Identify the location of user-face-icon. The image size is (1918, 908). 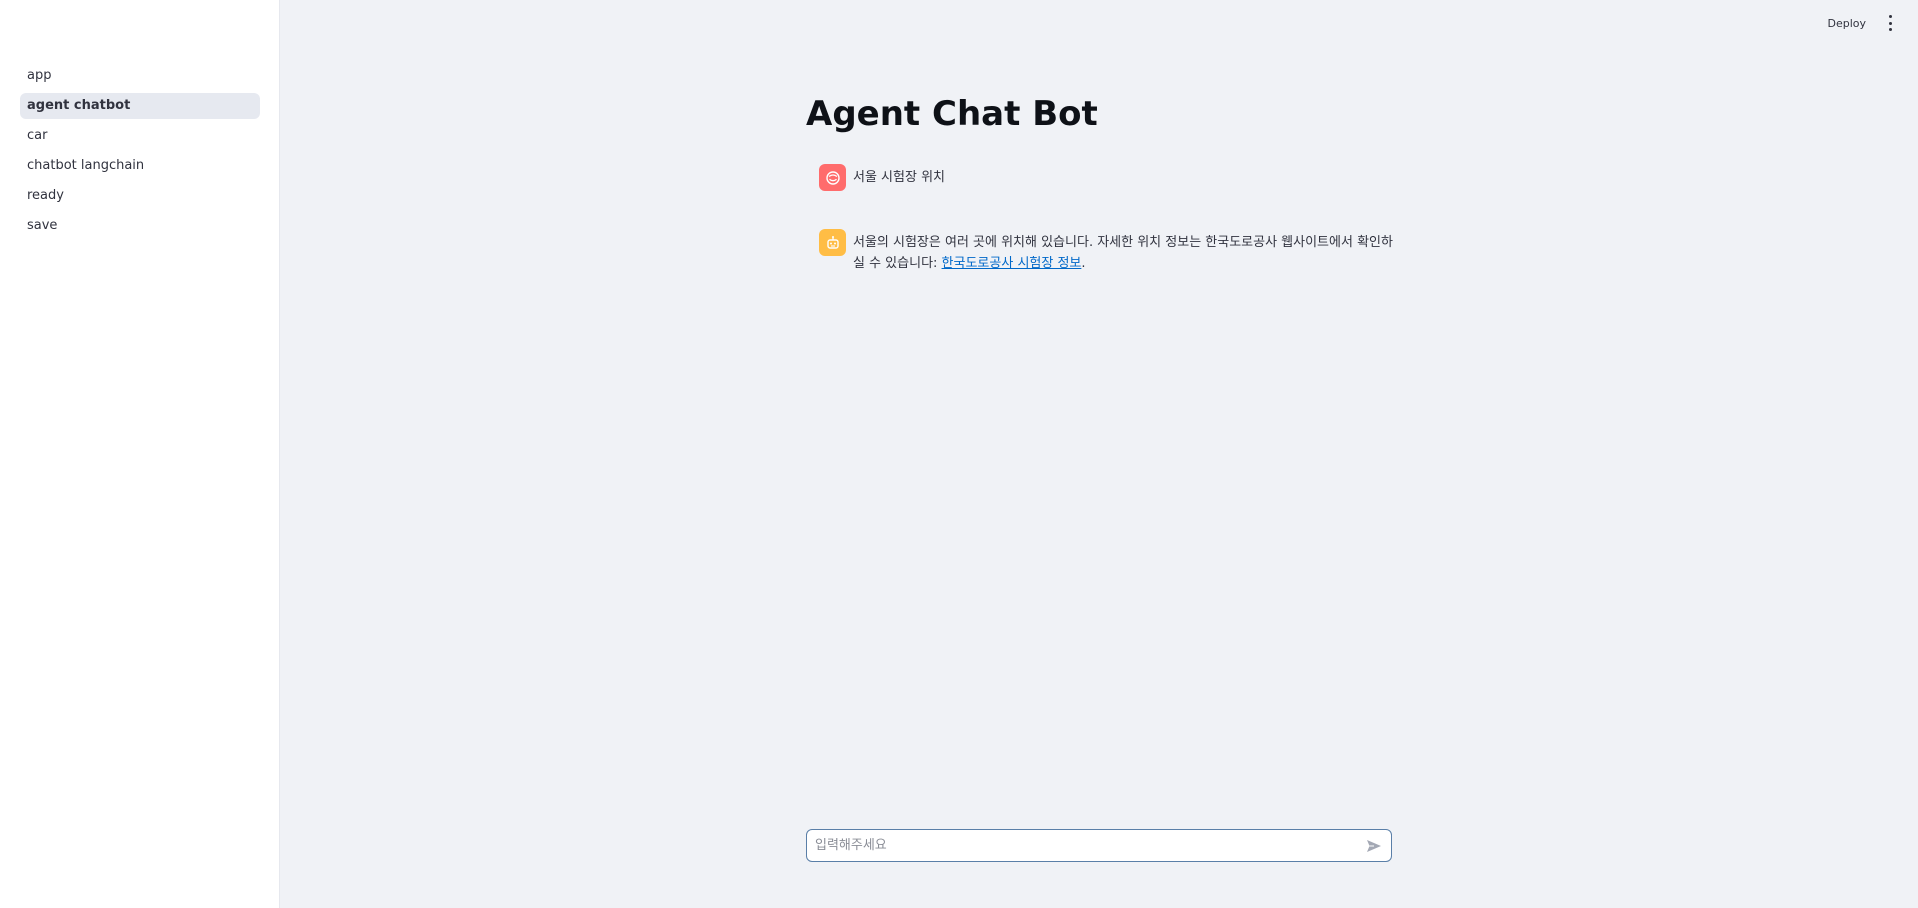
(832, 177).